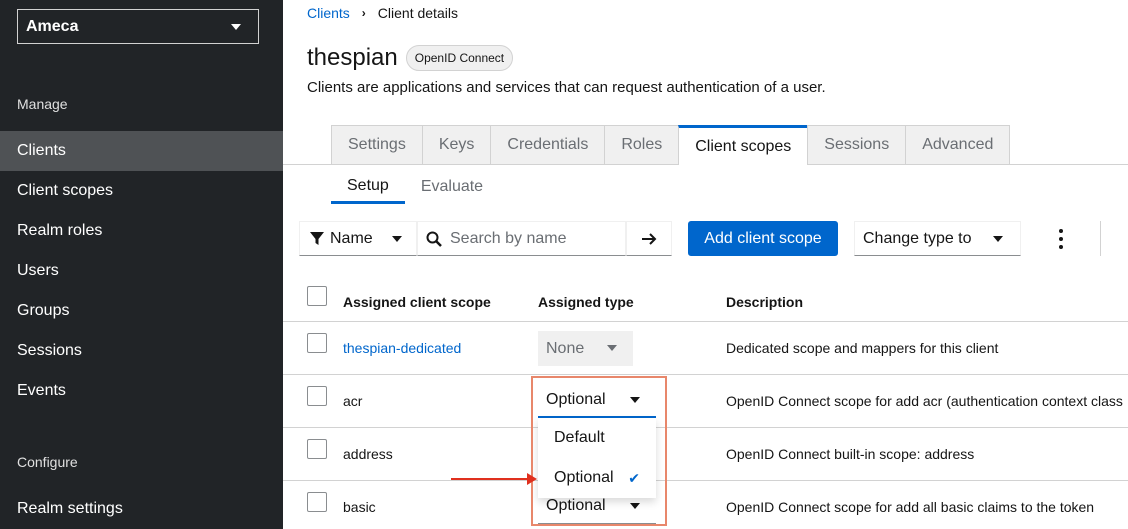 The image size is (1128, 529). What do you see at coordinates (1061, 239) in the screenshot?
I see `kebab-menu-icon` at bounding box center [1061, 239].